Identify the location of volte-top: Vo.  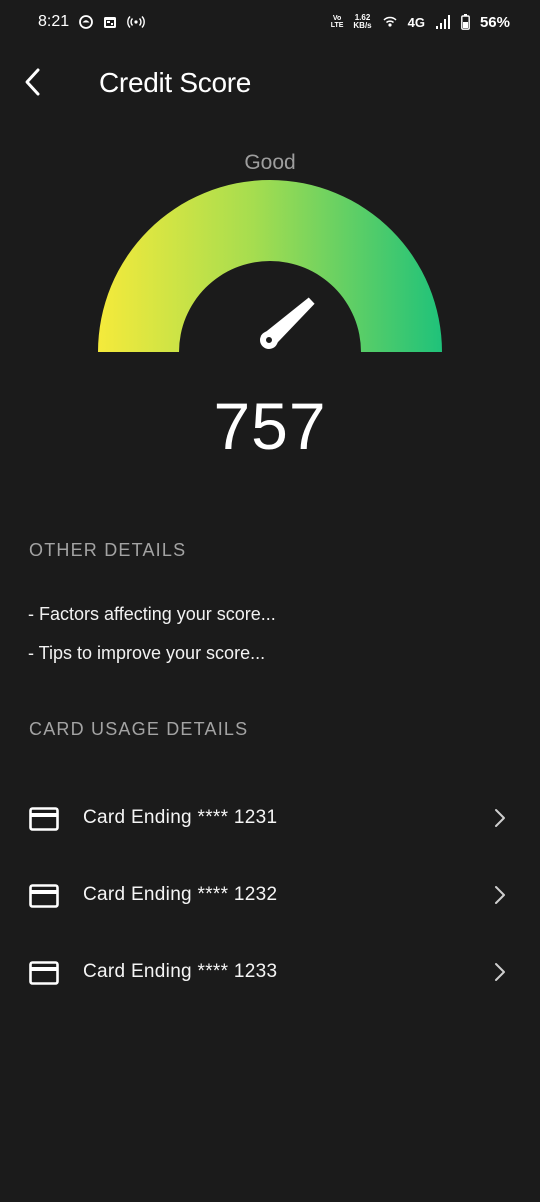
(337, 18).